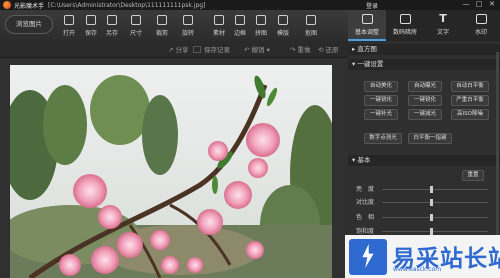 This screenshot has height=278, width=500. I want to click on save-history-button: 保存记录, so click(217, 49).